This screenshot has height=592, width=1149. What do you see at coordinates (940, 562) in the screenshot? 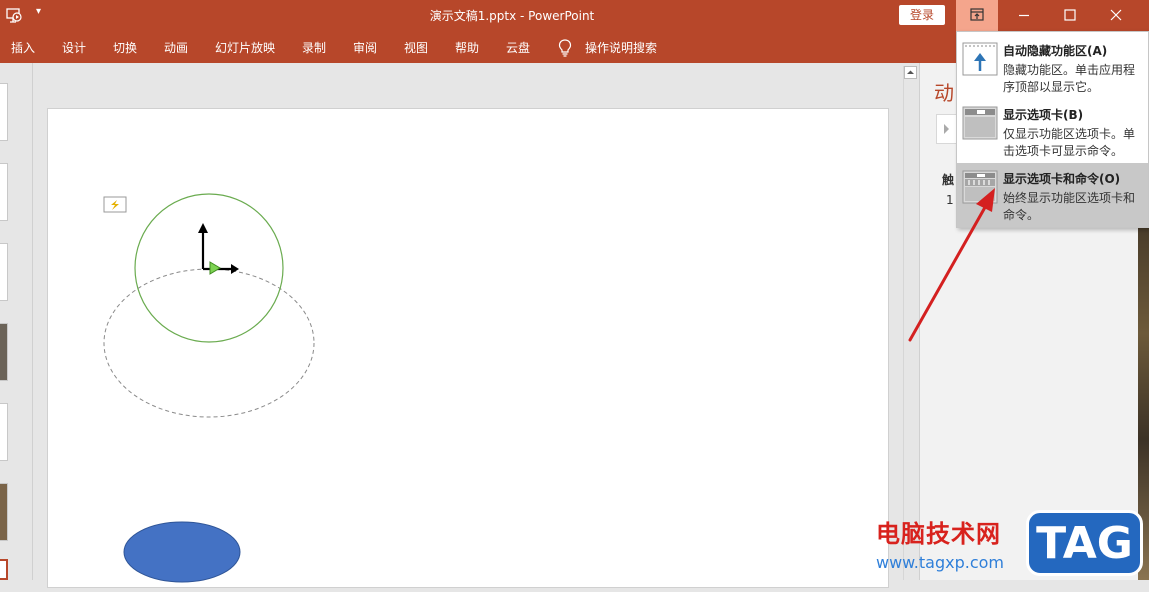
I see `watermark-url: www.tagxp.com` at bounding box center [940, 562].